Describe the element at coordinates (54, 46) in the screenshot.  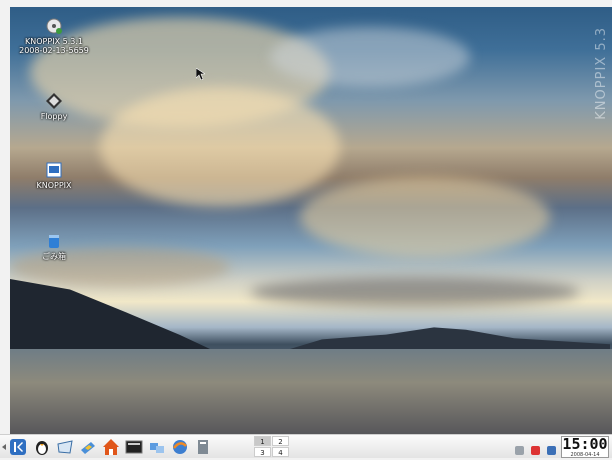
I see `desktop-icon-label: KNOPPIX 5.3.1 2008-02-13-5659` at that location.